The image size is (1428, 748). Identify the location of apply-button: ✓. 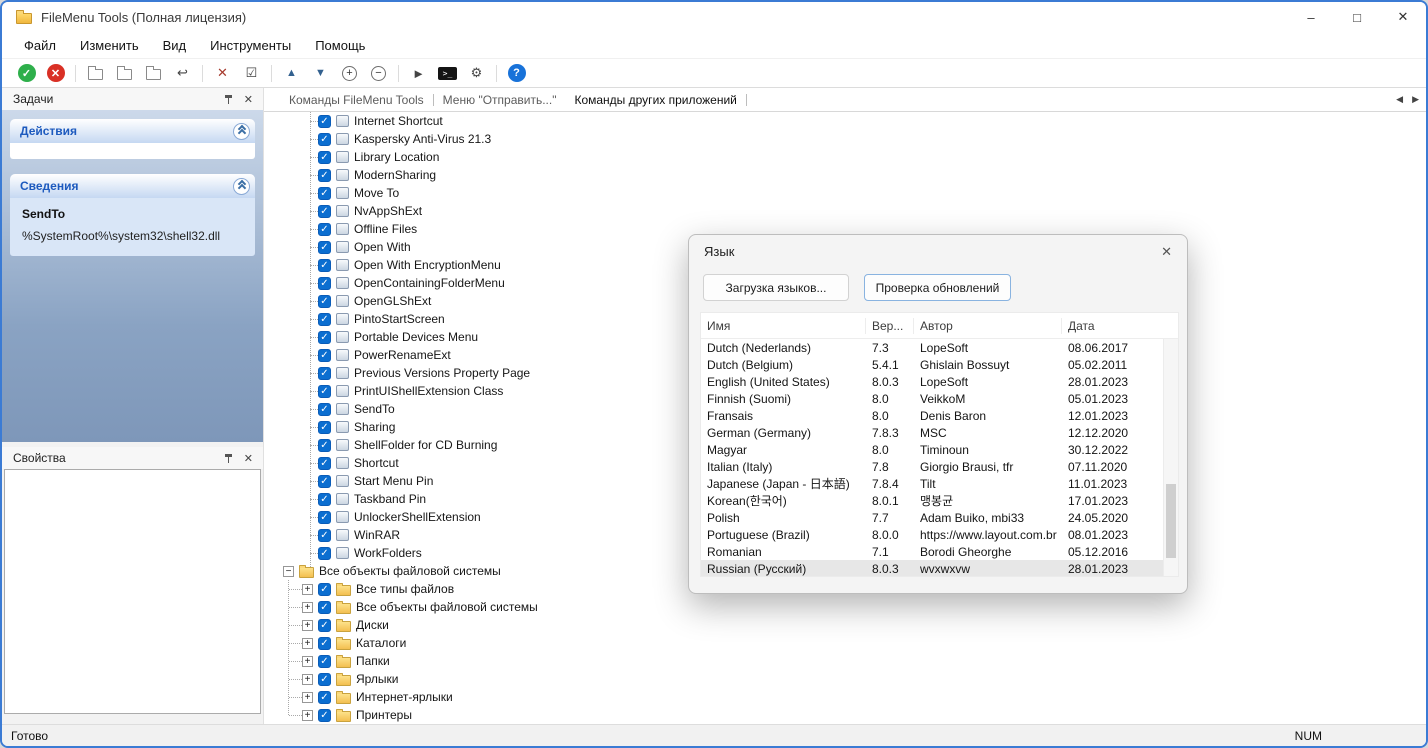
(26, 73).